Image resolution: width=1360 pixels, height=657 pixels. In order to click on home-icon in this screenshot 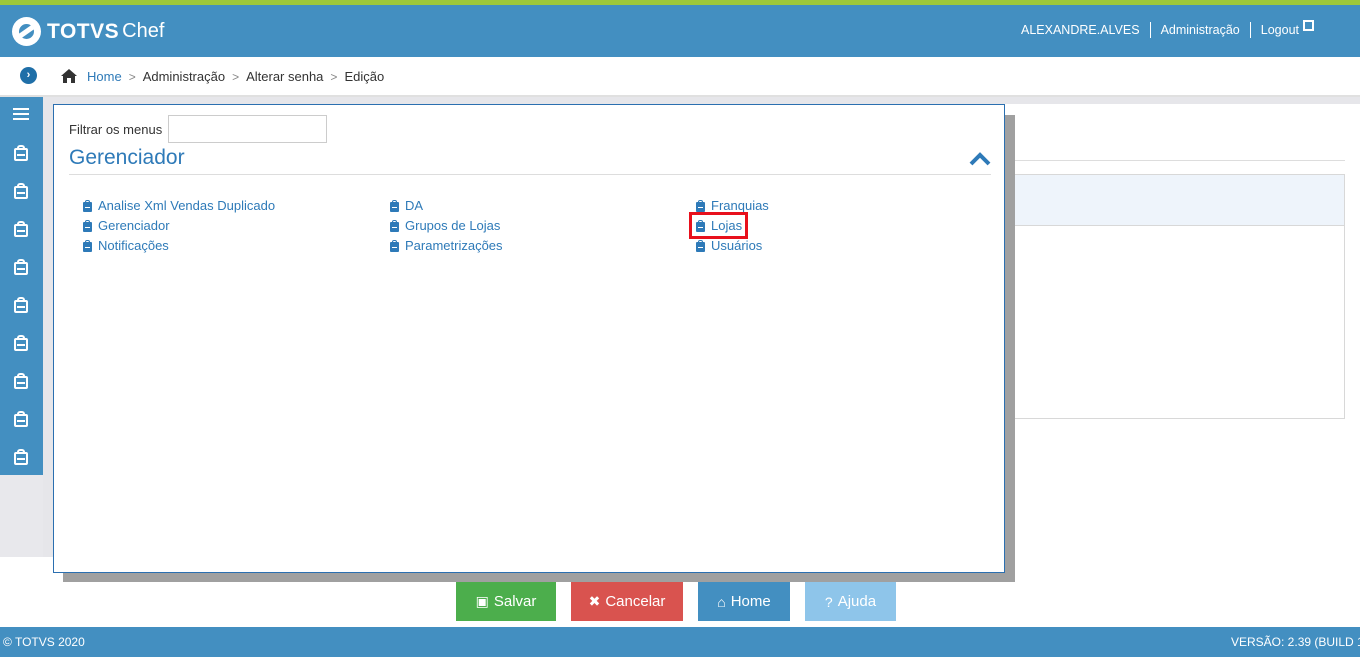, I will do `click(69, 76)`.